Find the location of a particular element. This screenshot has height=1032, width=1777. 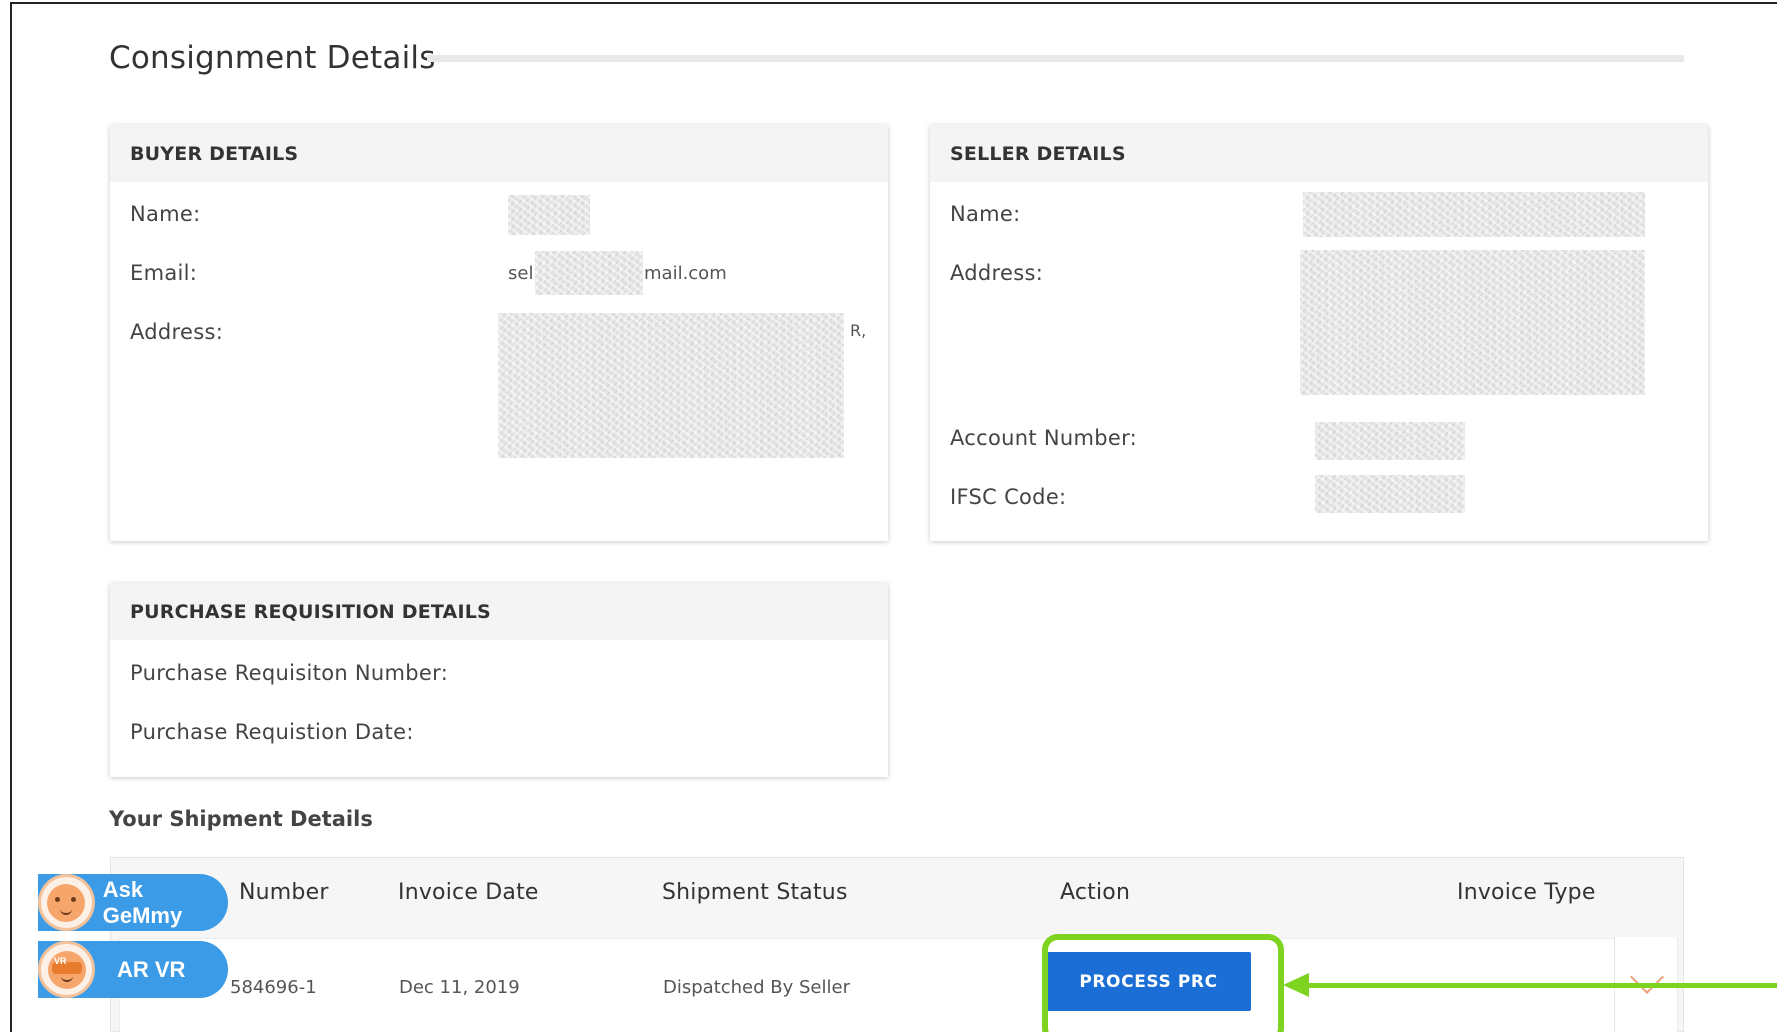

annotation-arrow-head is located at coordinates (1296, 985).